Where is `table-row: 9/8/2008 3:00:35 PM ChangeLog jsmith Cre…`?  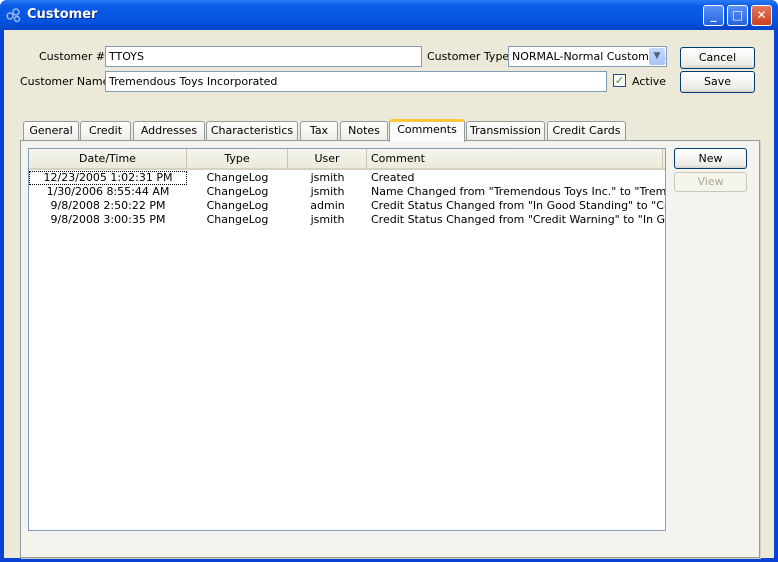
table-row: 9/8/2008 3:00:35 PM ChangeLog jsmith Cre… is located at coordinates (347, 220).